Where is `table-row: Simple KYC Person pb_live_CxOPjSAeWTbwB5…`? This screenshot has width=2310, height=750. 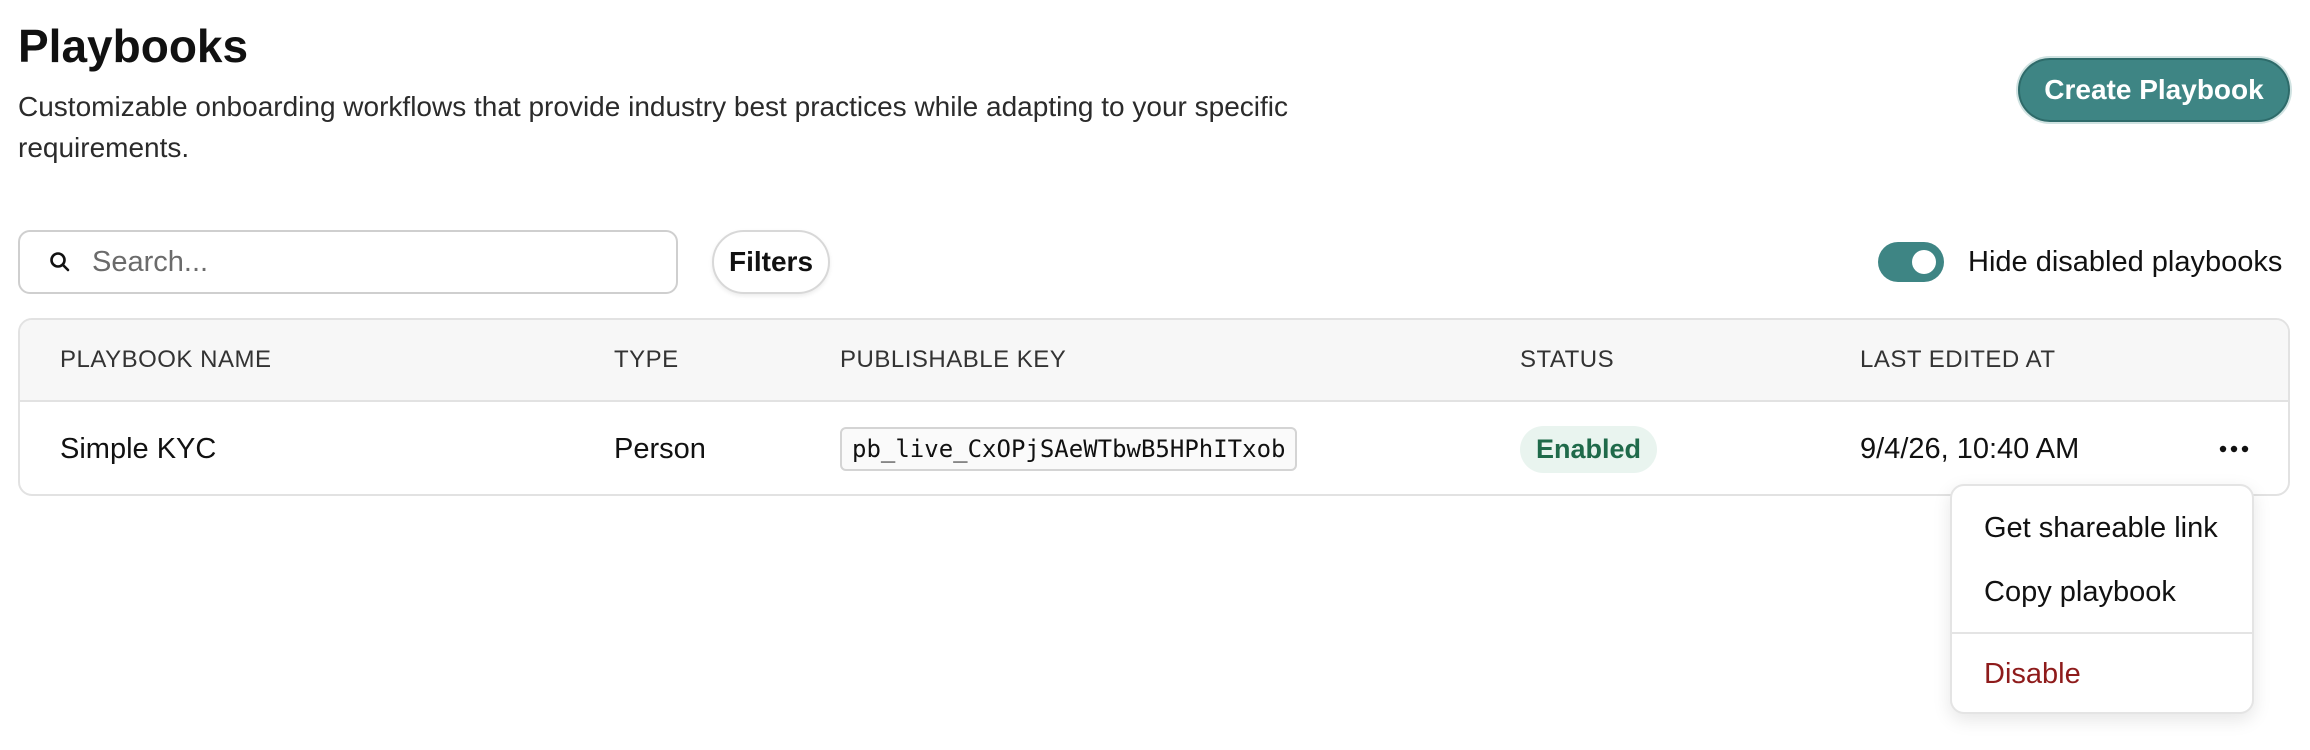
table-row: Simple KYC Person pb_live_CxOPjSAeWTbwB5… is located at coordinates (1154, 448).